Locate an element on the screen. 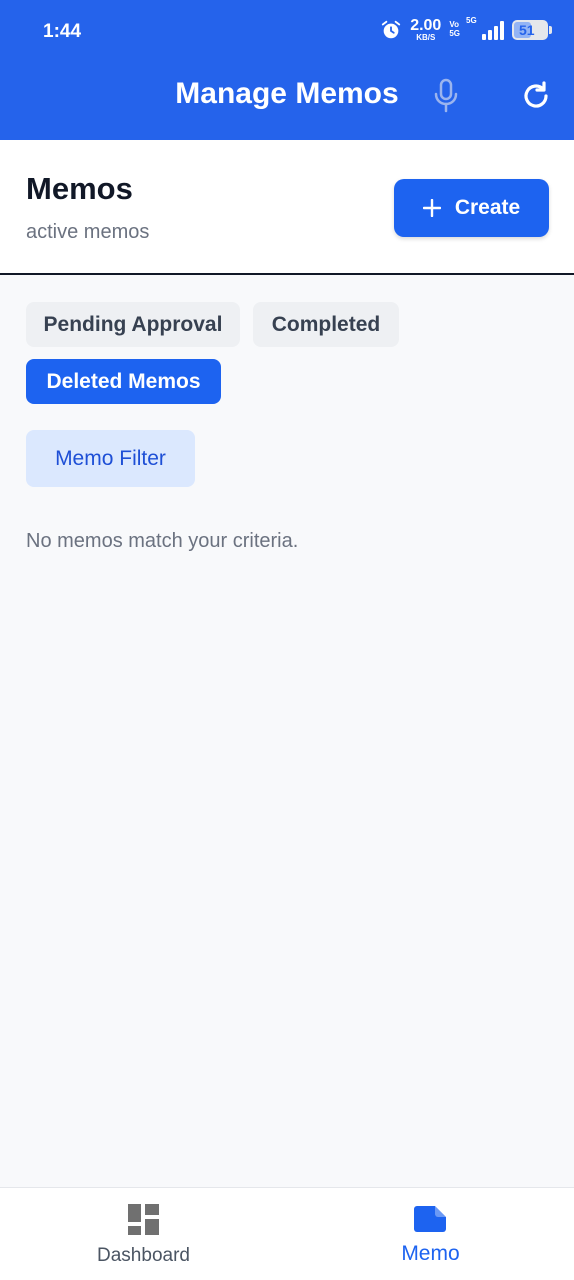 The height and width of the screenshot is (1280, 574). battery-level: 51 is located at coordinates (527, 30).